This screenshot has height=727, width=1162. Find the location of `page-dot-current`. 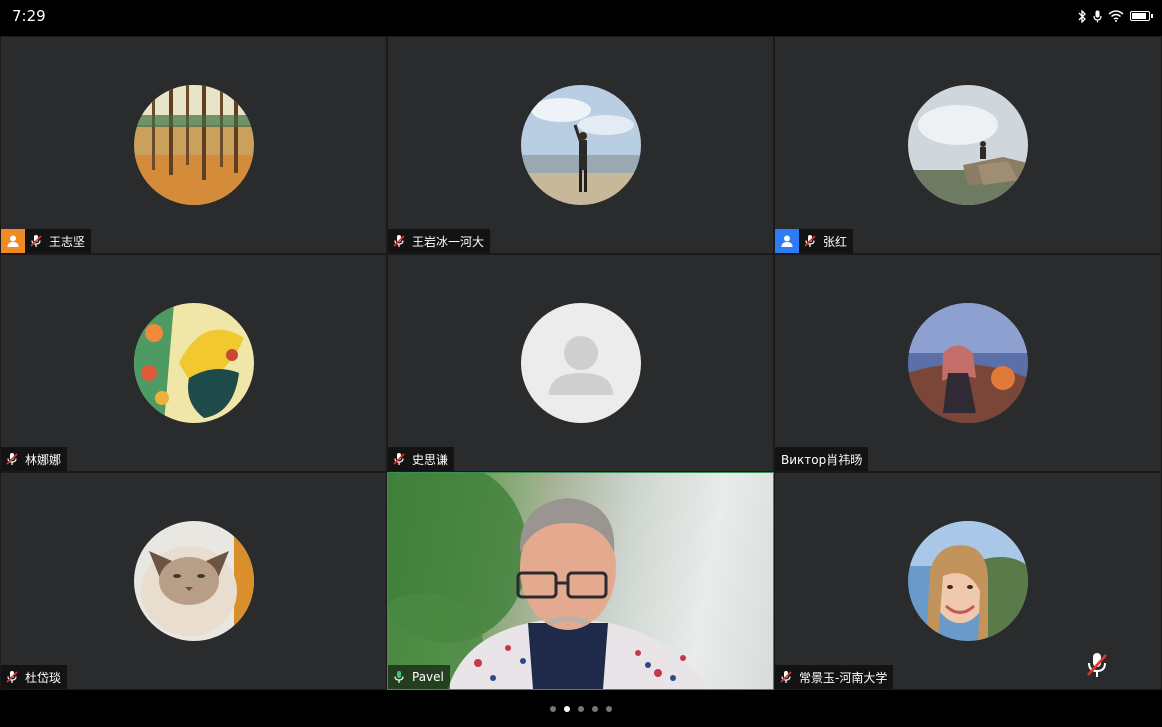

page-dot-current is located at coordinates (567, 709).